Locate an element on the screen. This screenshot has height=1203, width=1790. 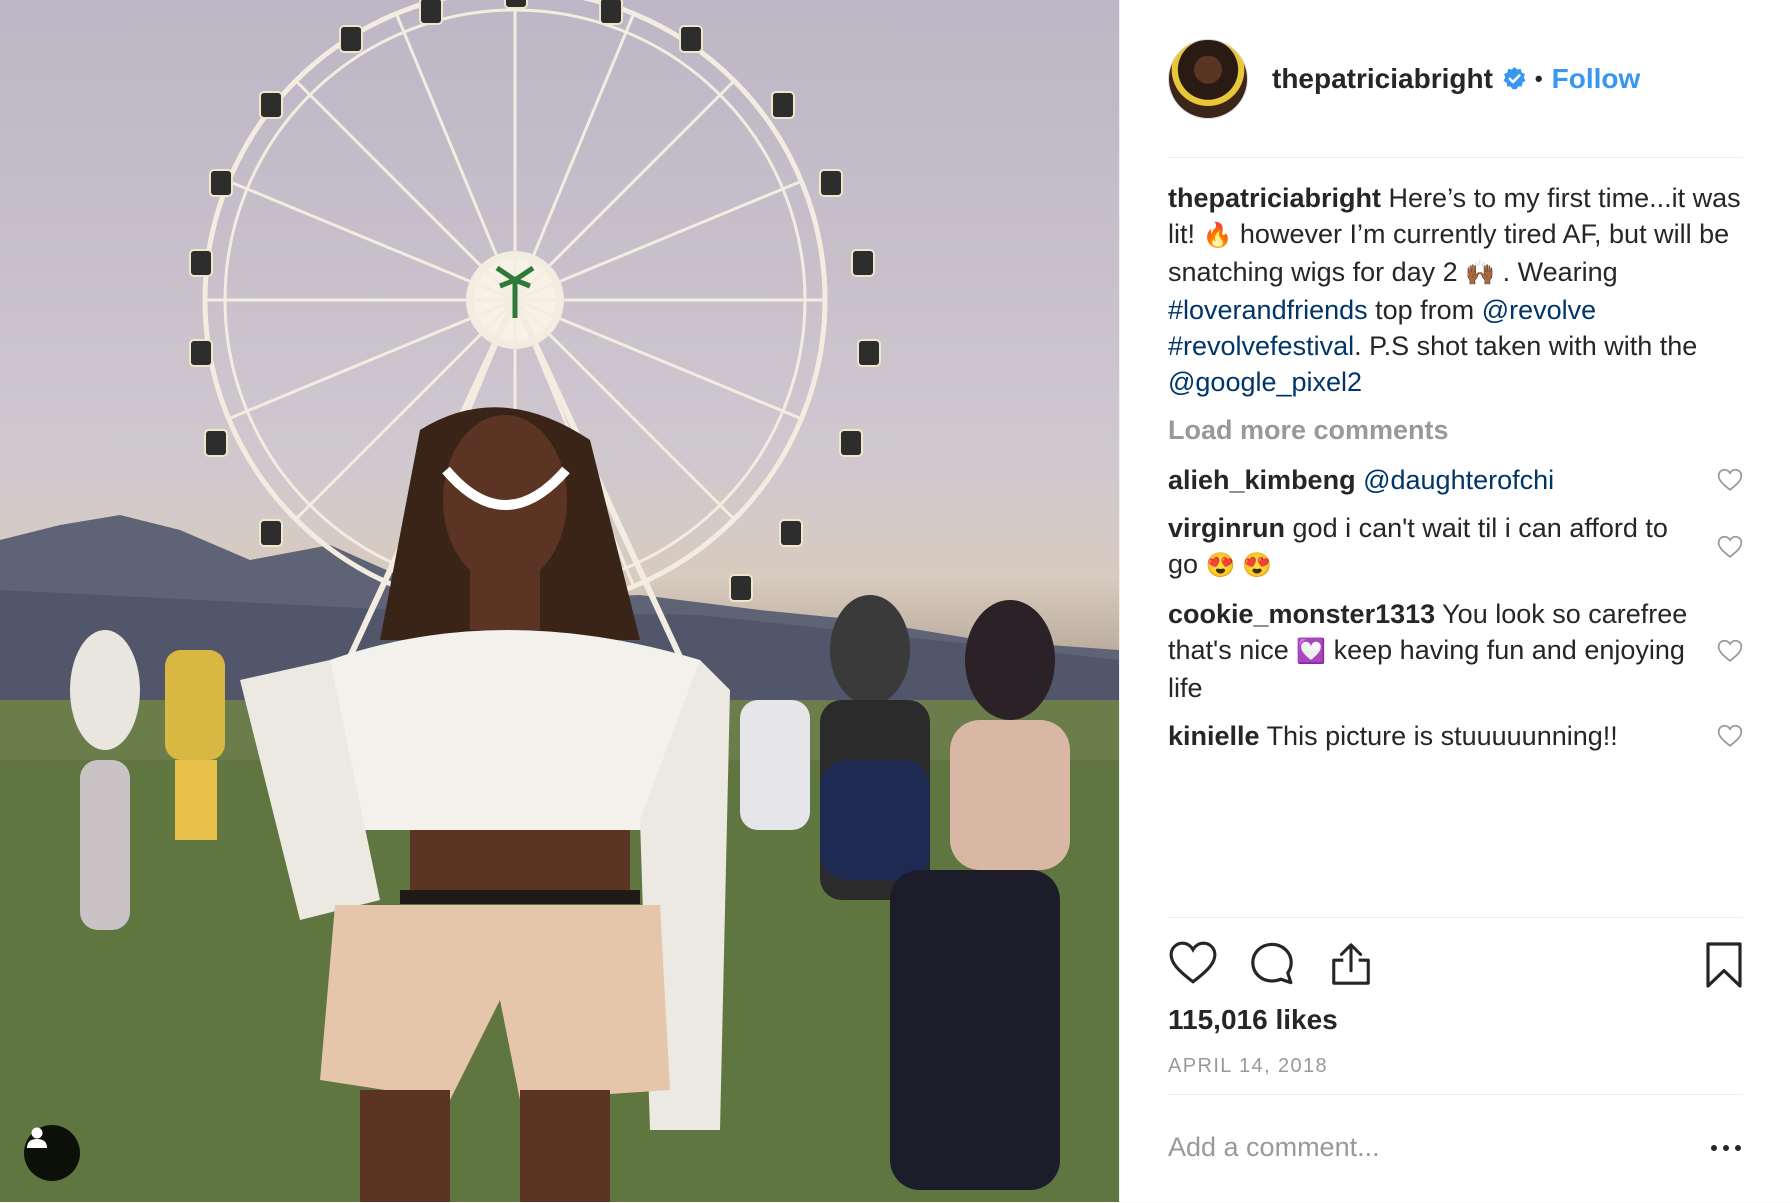
fire-emoji: 🔥 is located at coordinates (1217, 235).